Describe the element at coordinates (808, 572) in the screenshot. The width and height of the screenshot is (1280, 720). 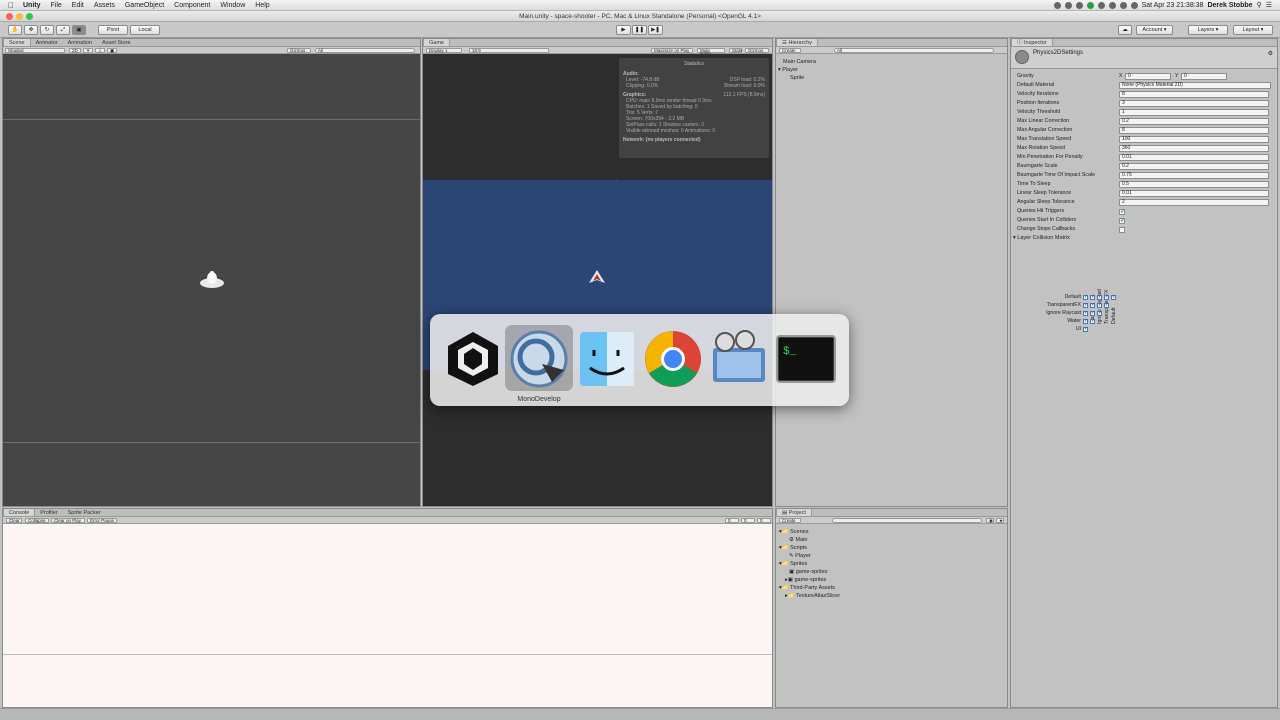
I see `project-file: ▣ game-sprites` at that location.